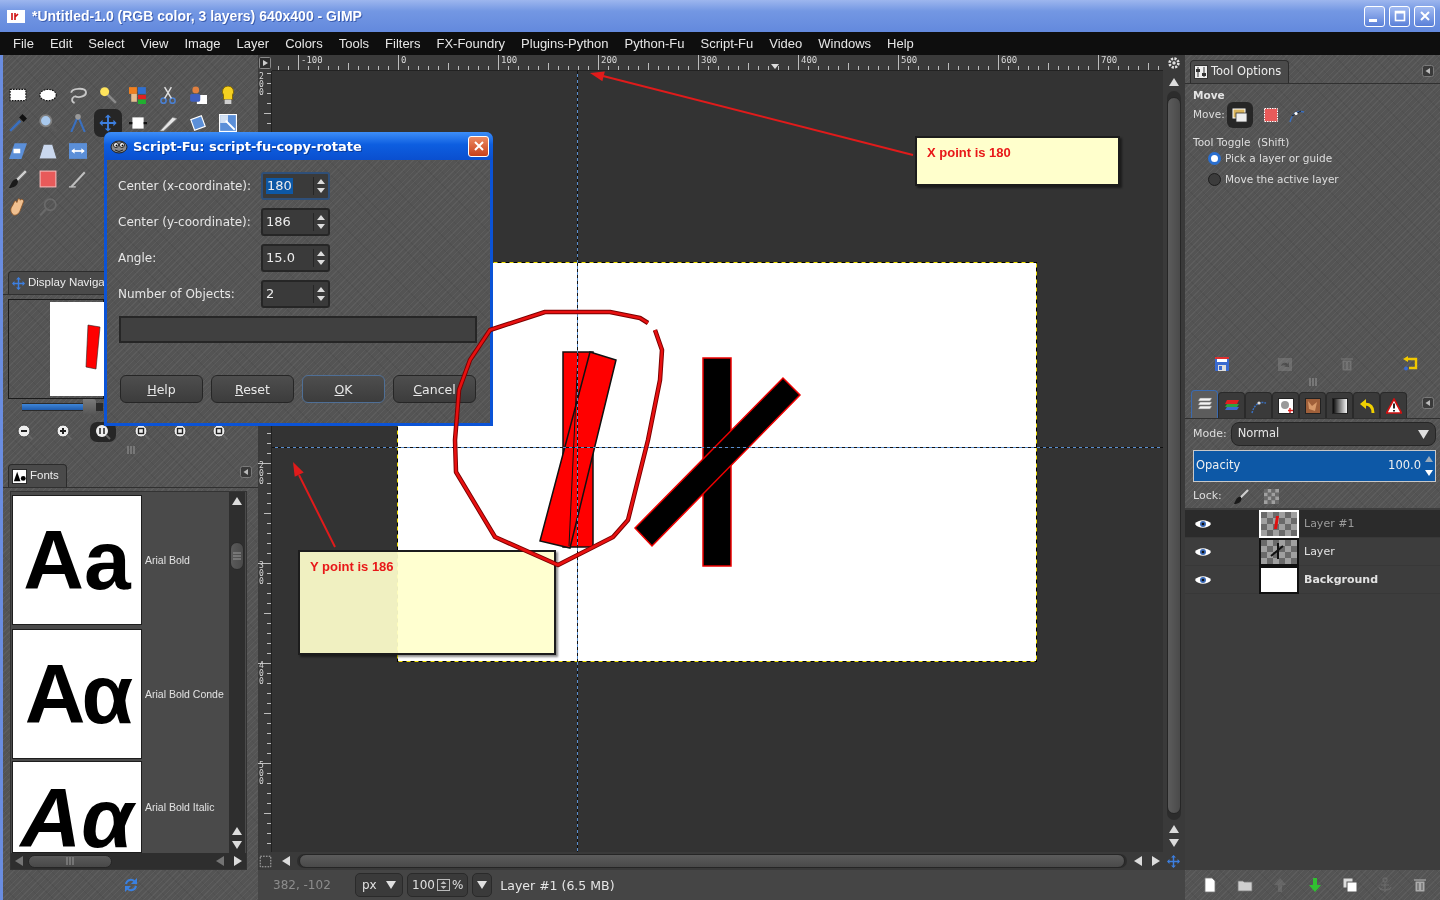  I want to click on trash-icon, so click(1420, 885).